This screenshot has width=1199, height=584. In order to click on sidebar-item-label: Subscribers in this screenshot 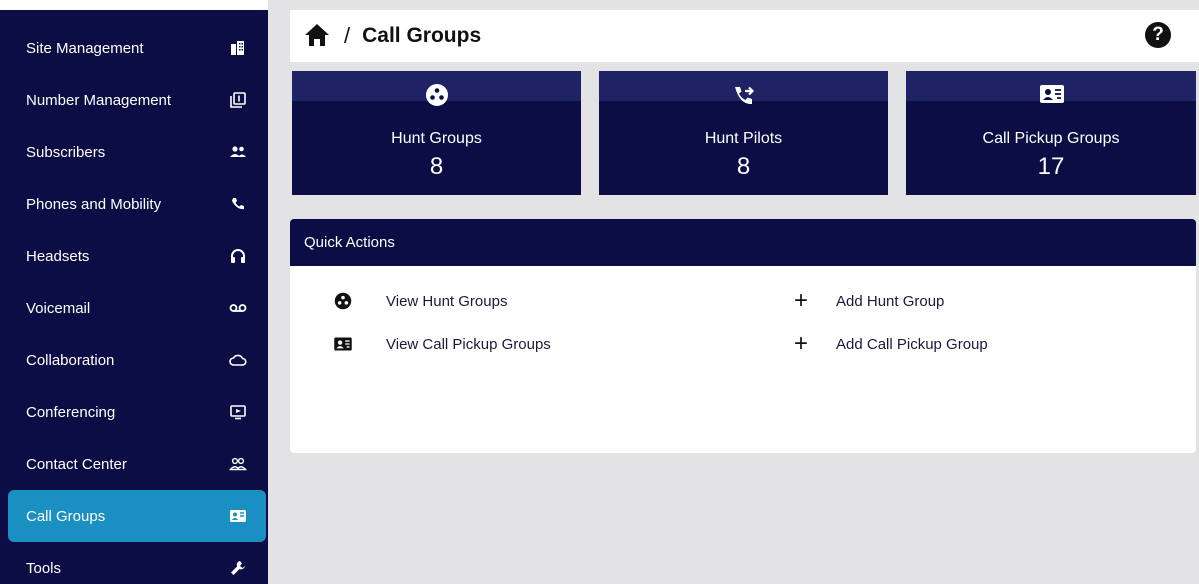, I will do `click(66, 152)`.